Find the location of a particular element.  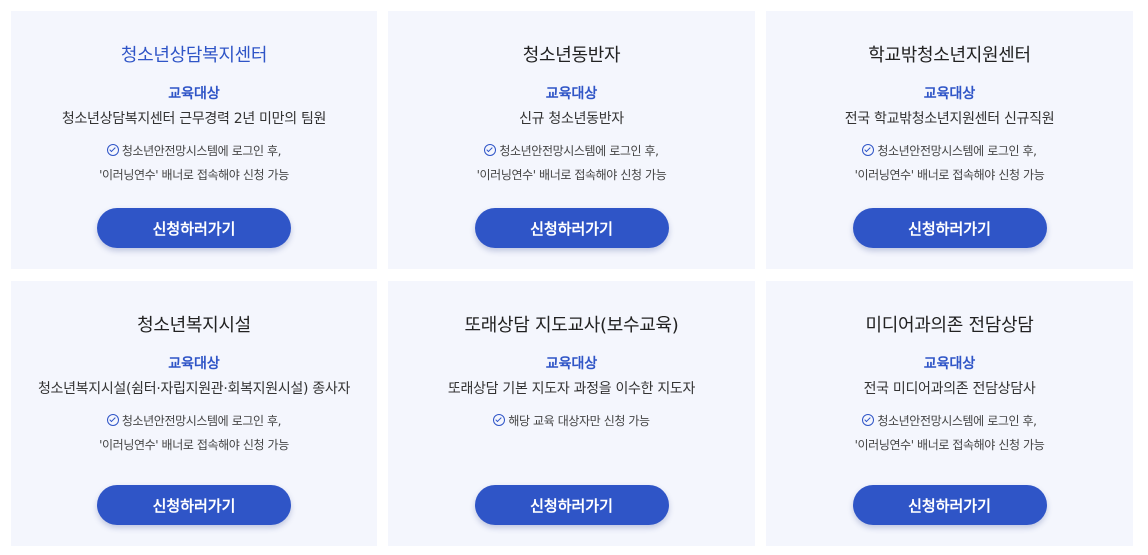

card-title: 미디어과의존 전담상담 is located at coordinates (949, 325).